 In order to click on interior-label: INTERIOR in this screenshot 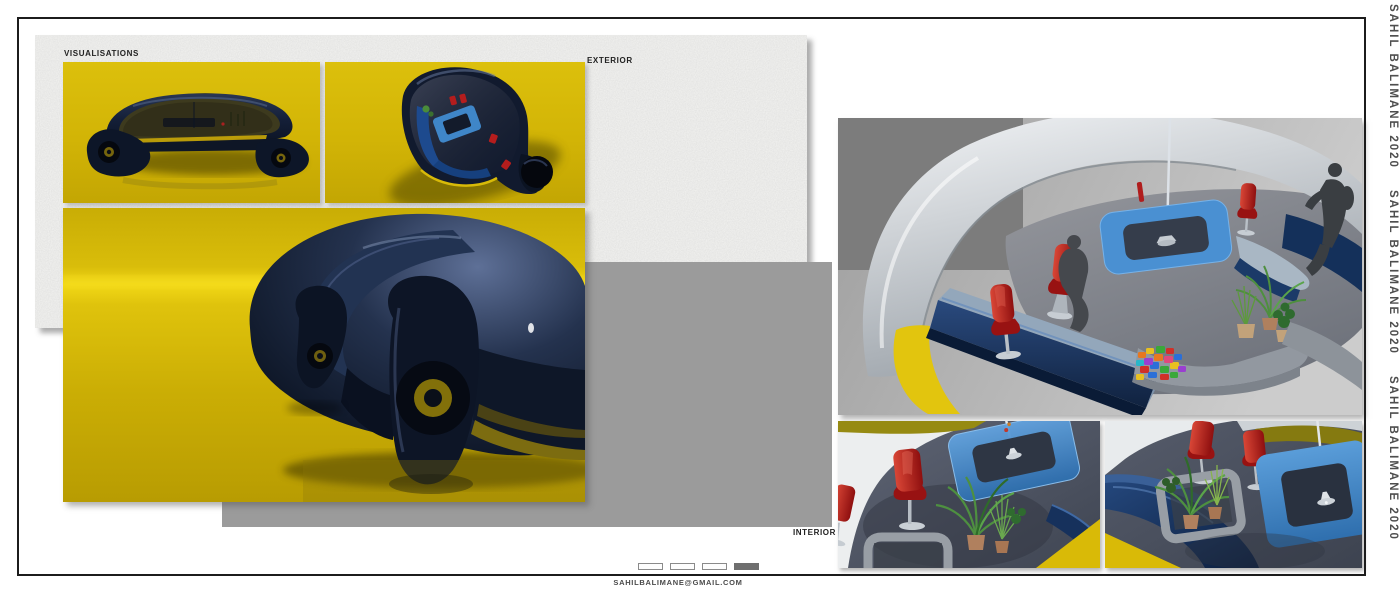, I will do `click(814, 532)`.